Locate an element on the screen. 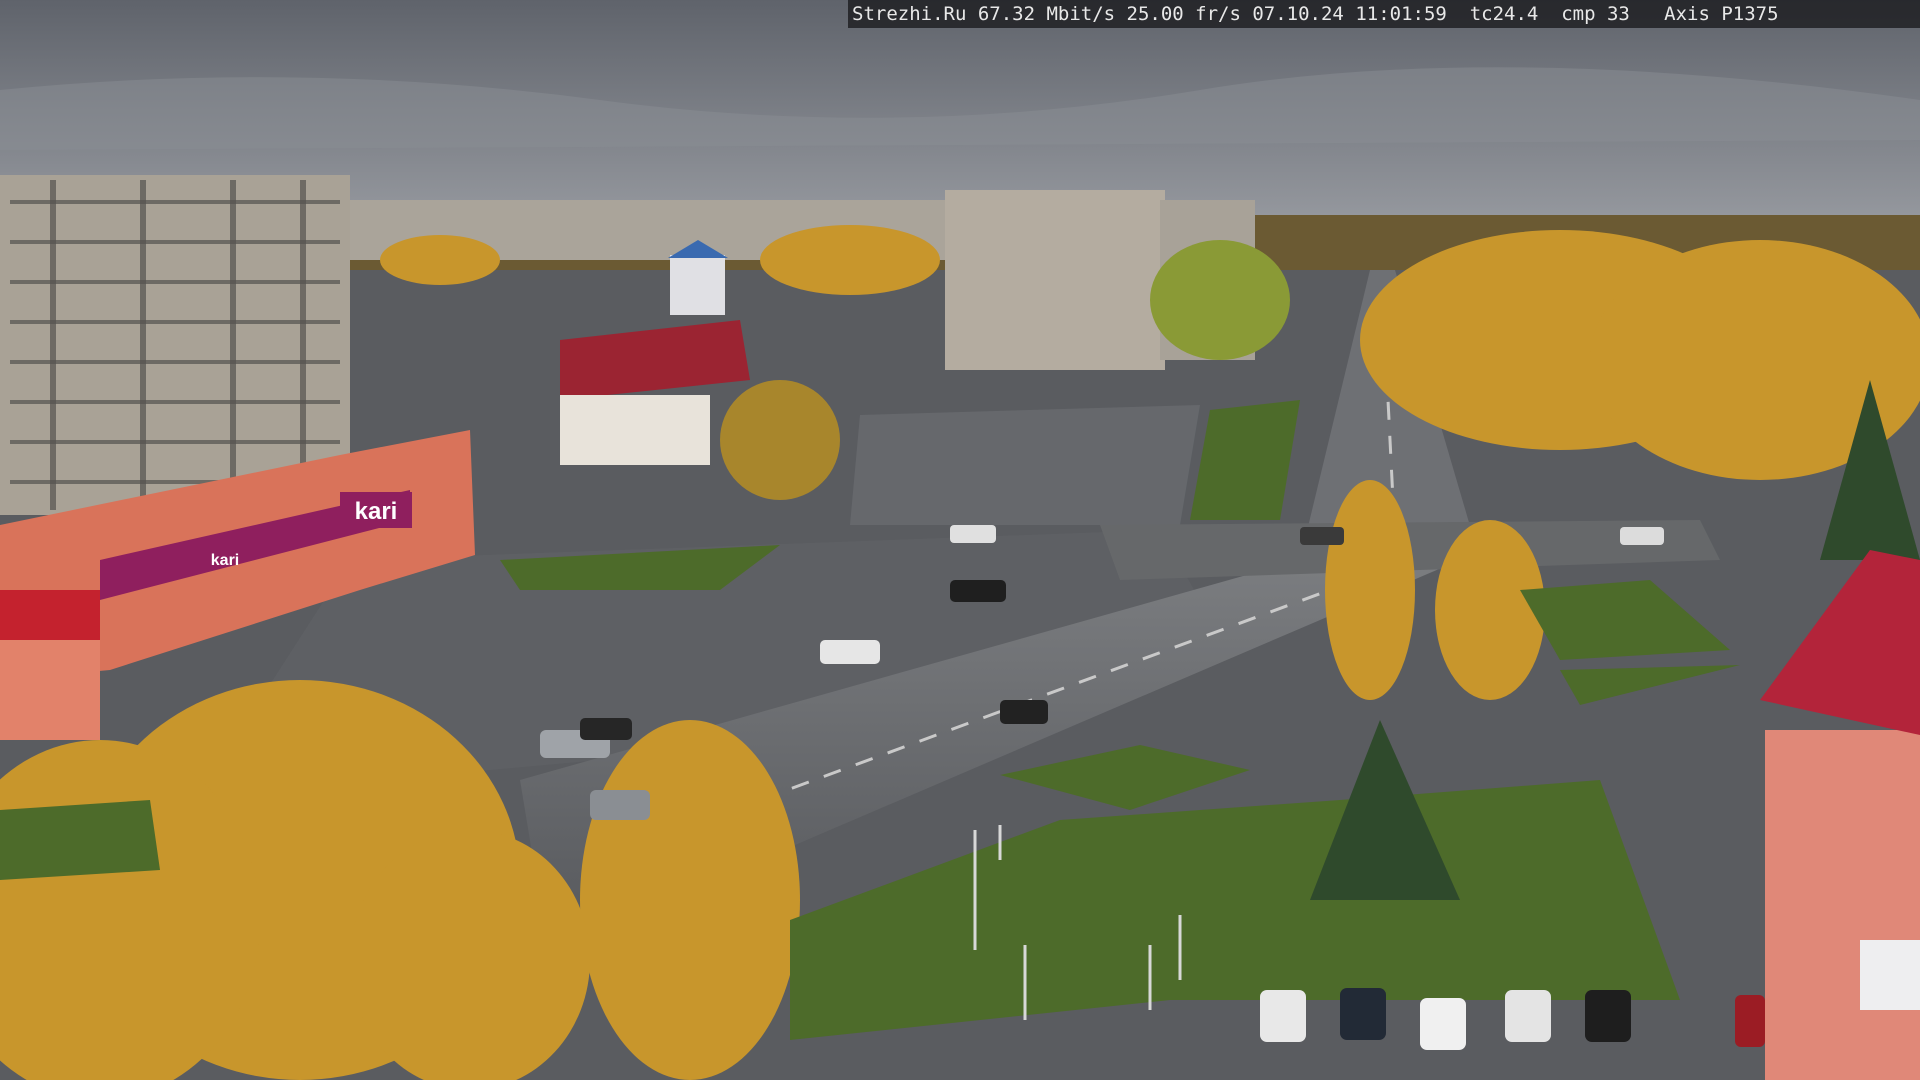  store-sign-text: kari is located at coordinates (376, 511).